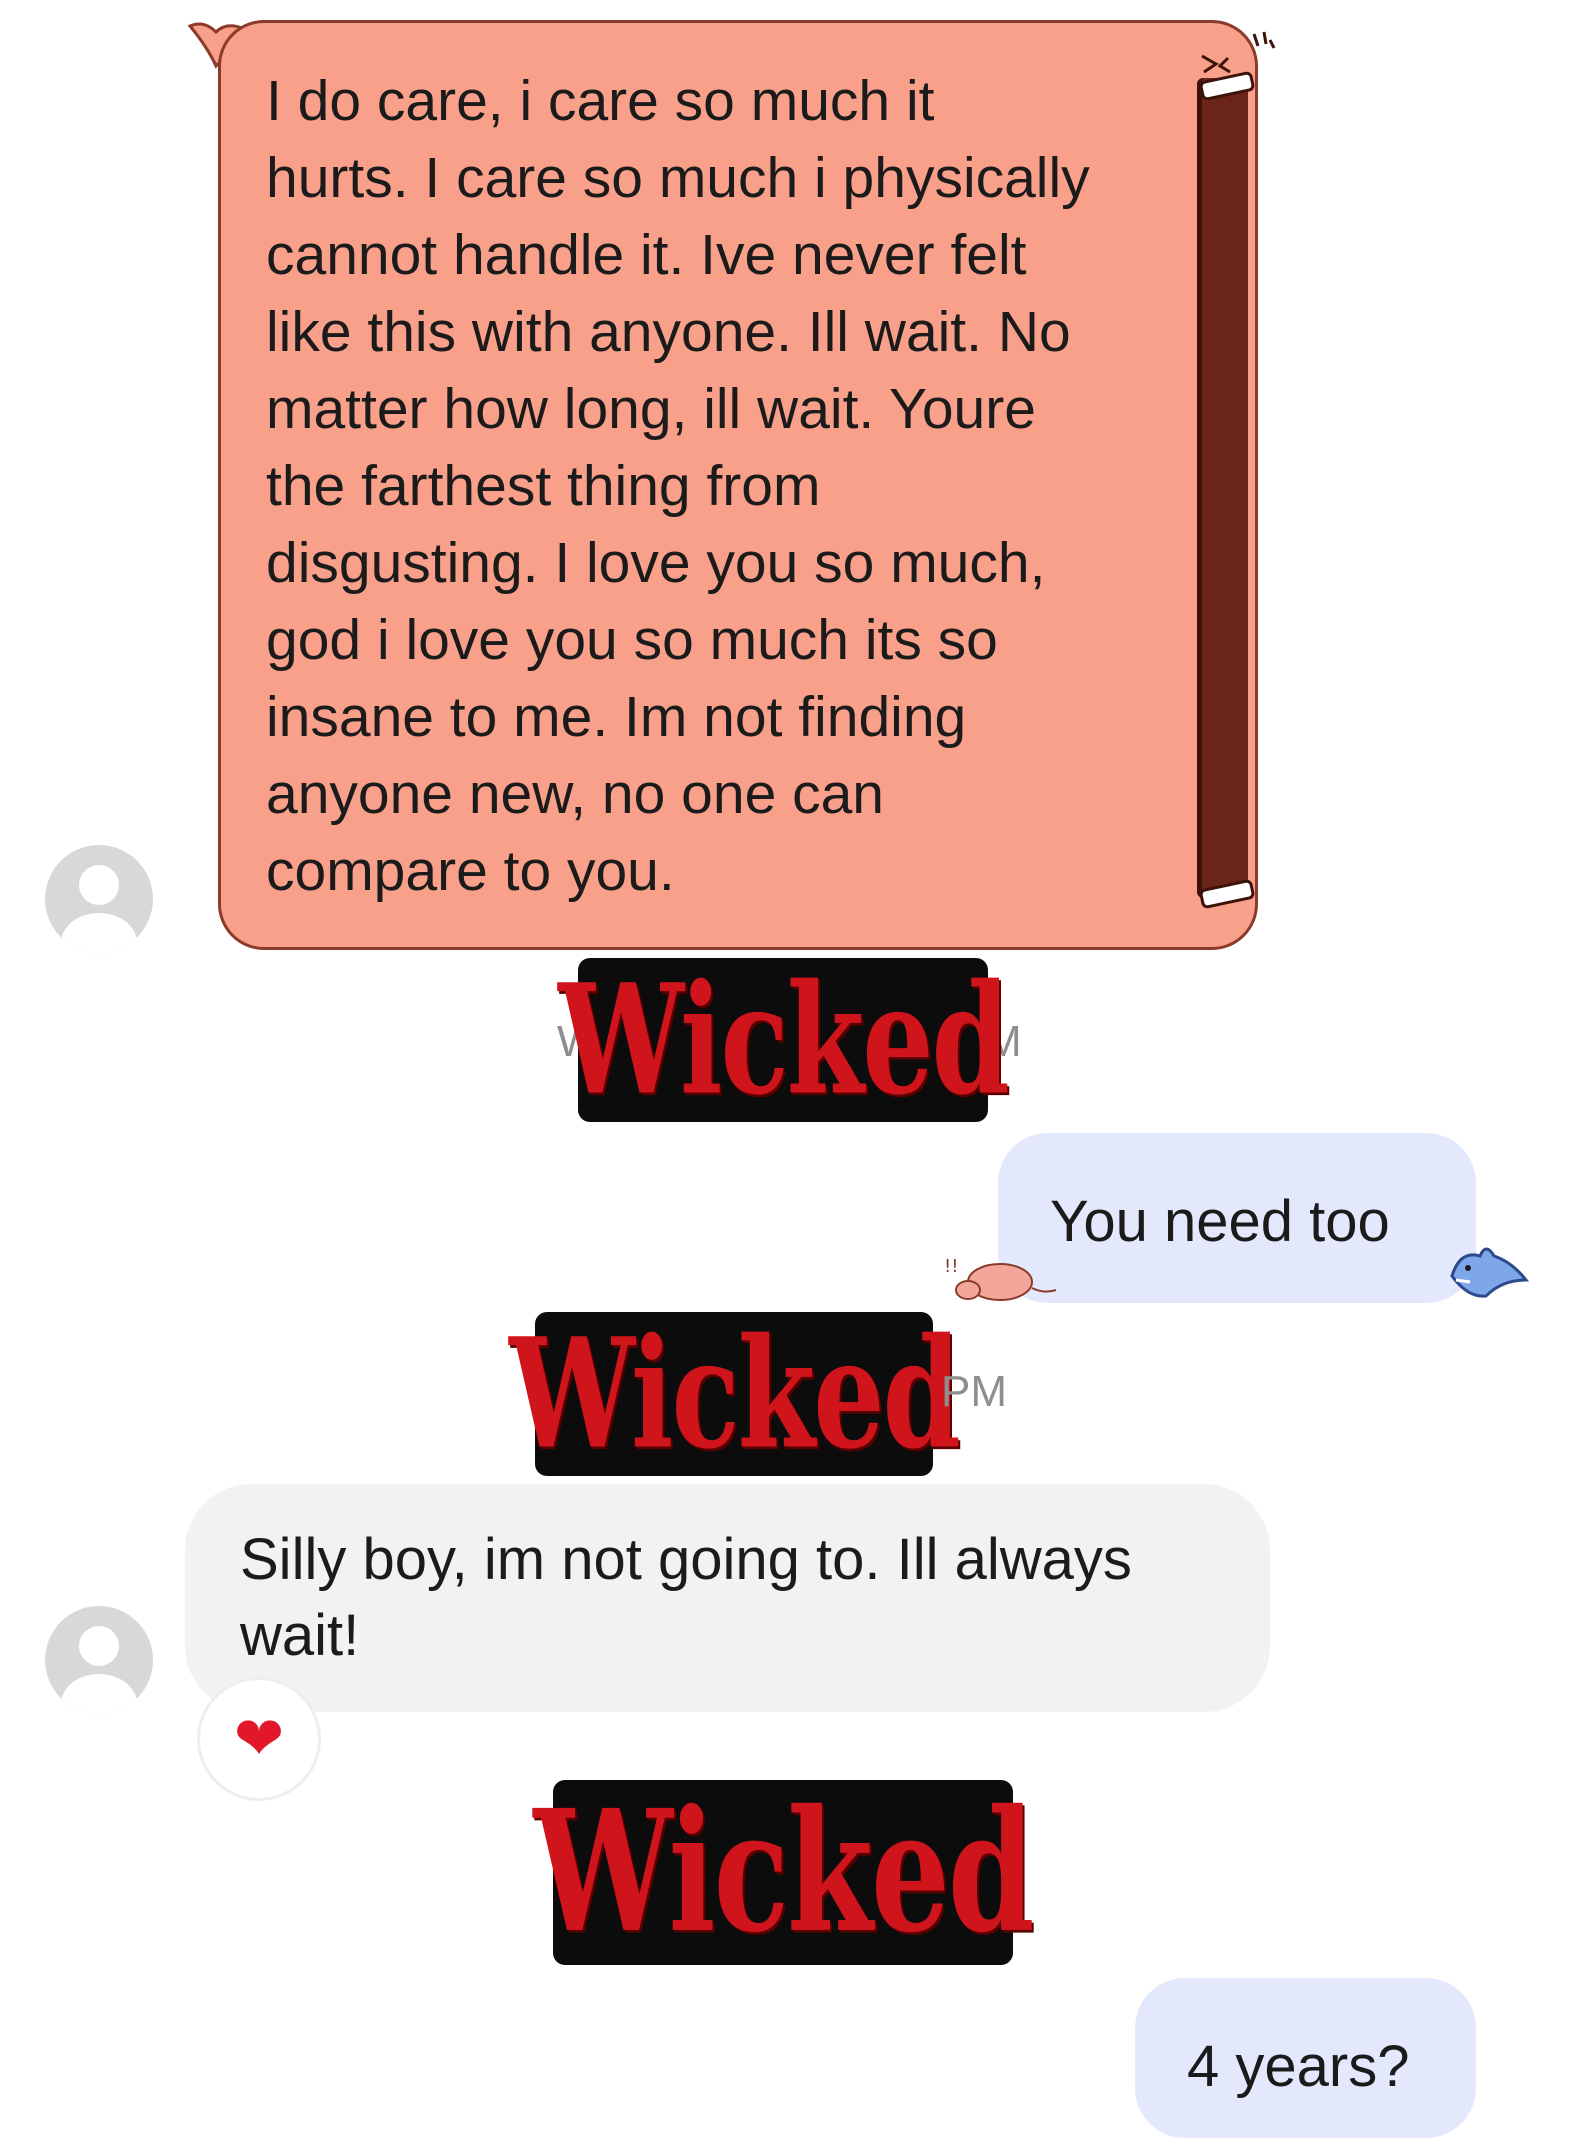 This screenshot has width=1576, height=2138. I want to click on timestamp: PM, so click(974, 1391).